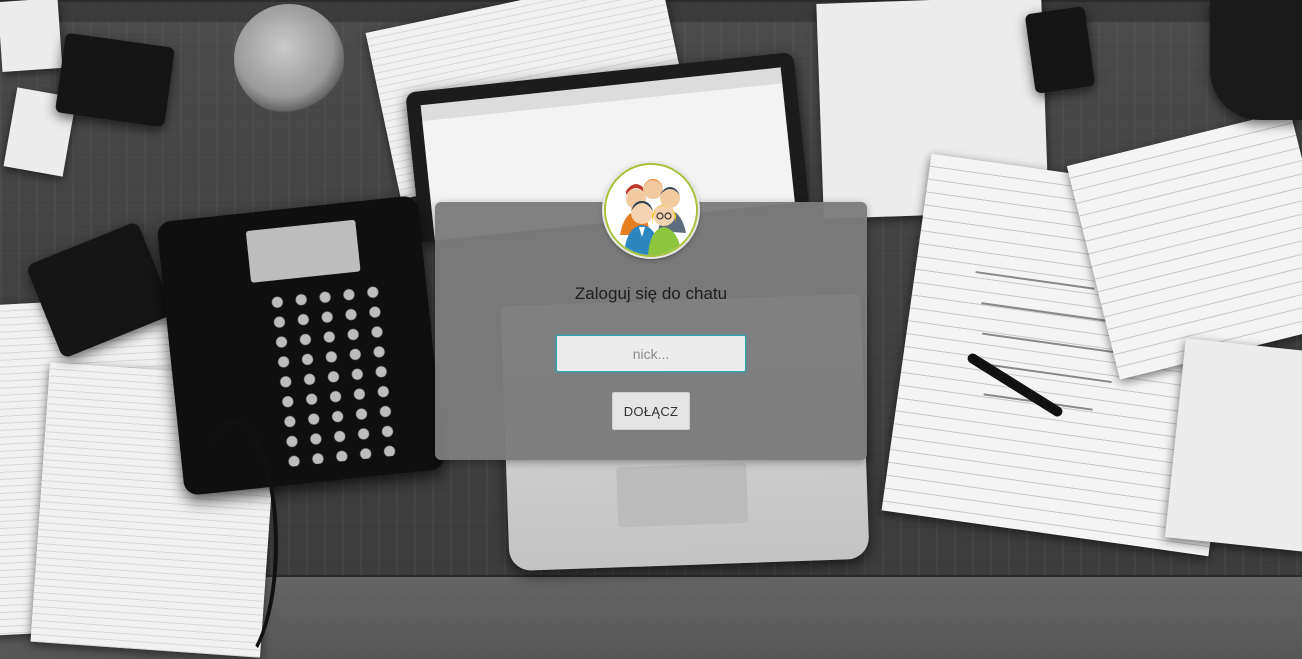 The width and height of the screenshot is (1302, 659). I want to click on login-title: Zaloguj się do chatu, so click(651, 293).